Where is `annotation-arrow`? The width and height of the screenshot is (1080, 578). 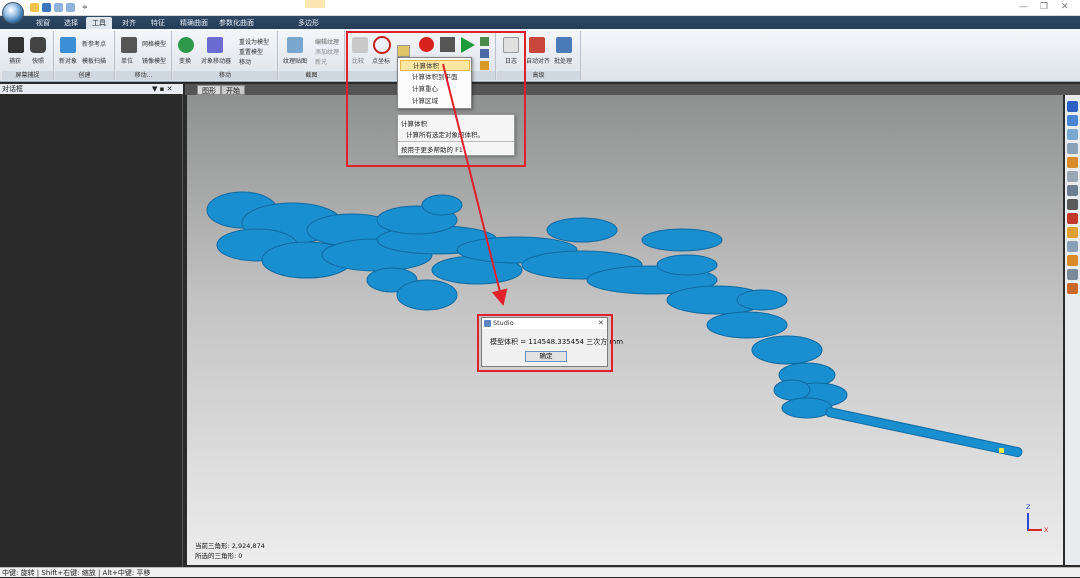
annotation-arrow is located at coordinates (475, 184).